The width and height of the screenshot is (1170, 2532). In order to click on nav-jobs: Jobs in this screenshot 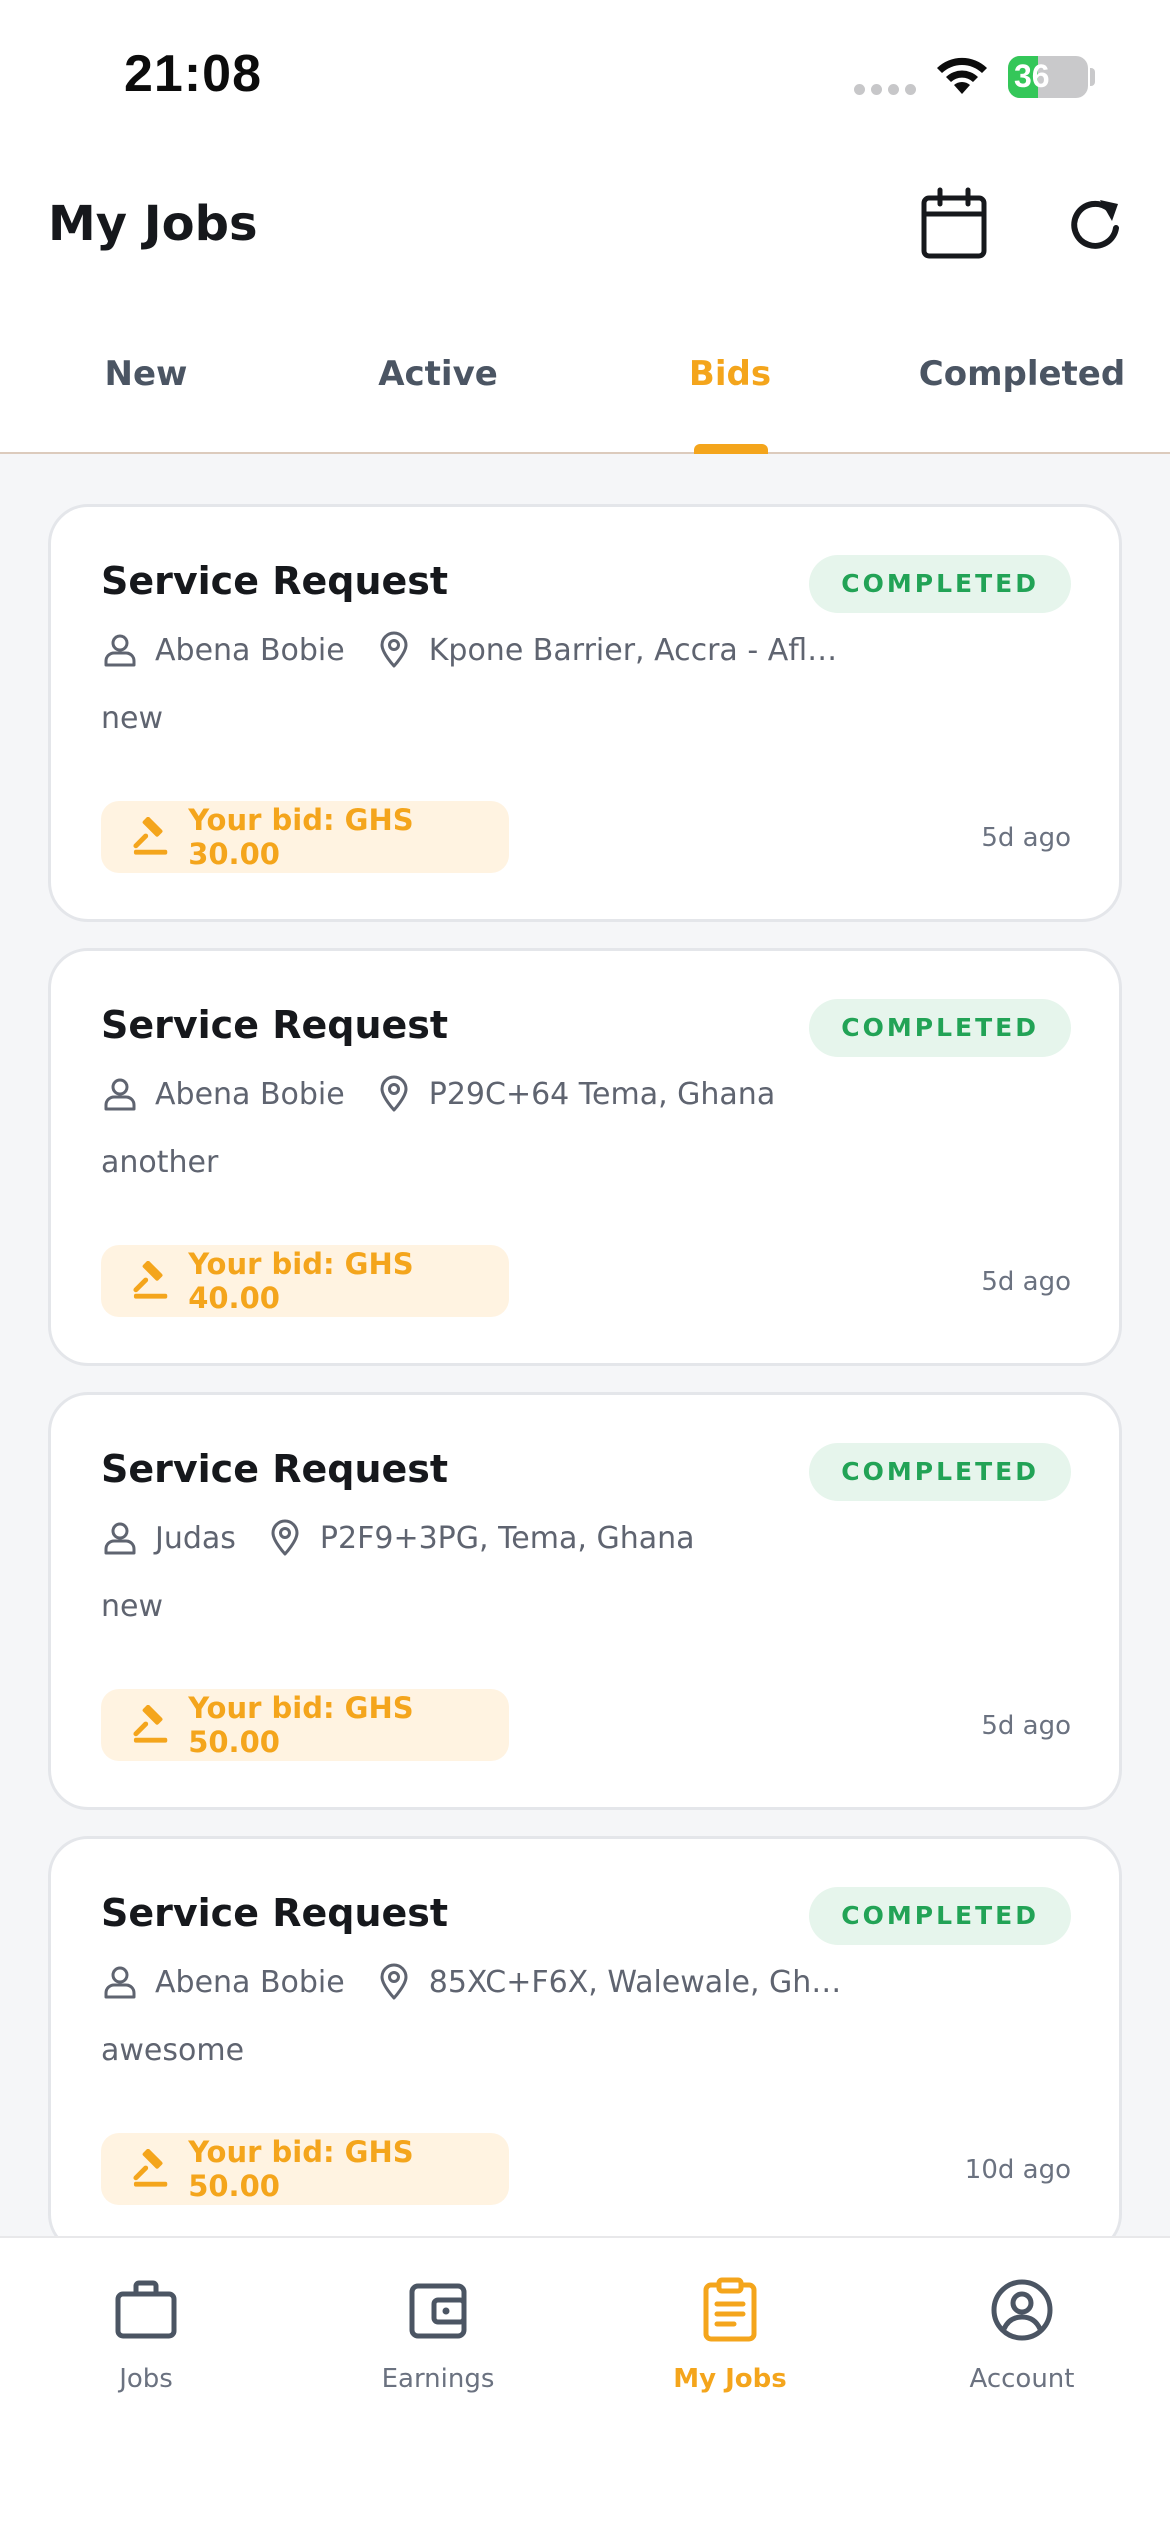, I will do `click(146, 2356)`.